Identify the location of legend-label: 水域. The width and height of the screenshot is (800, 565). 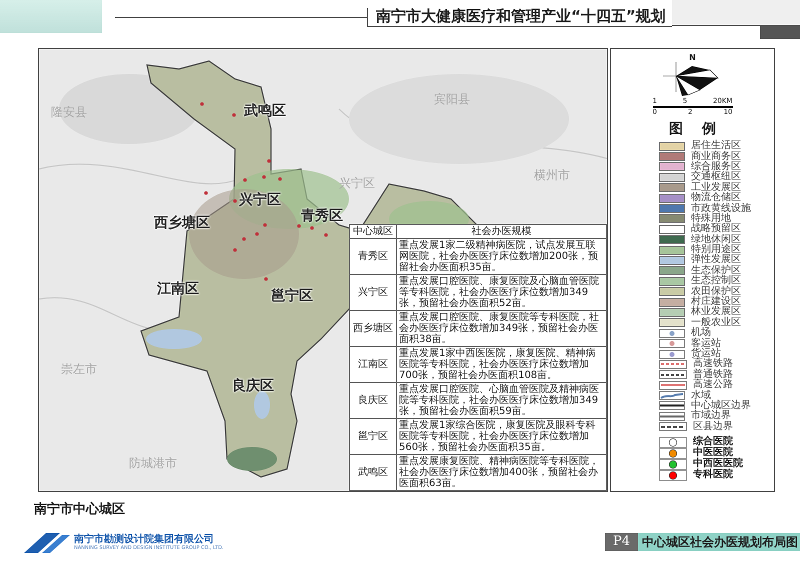
(701, 395).